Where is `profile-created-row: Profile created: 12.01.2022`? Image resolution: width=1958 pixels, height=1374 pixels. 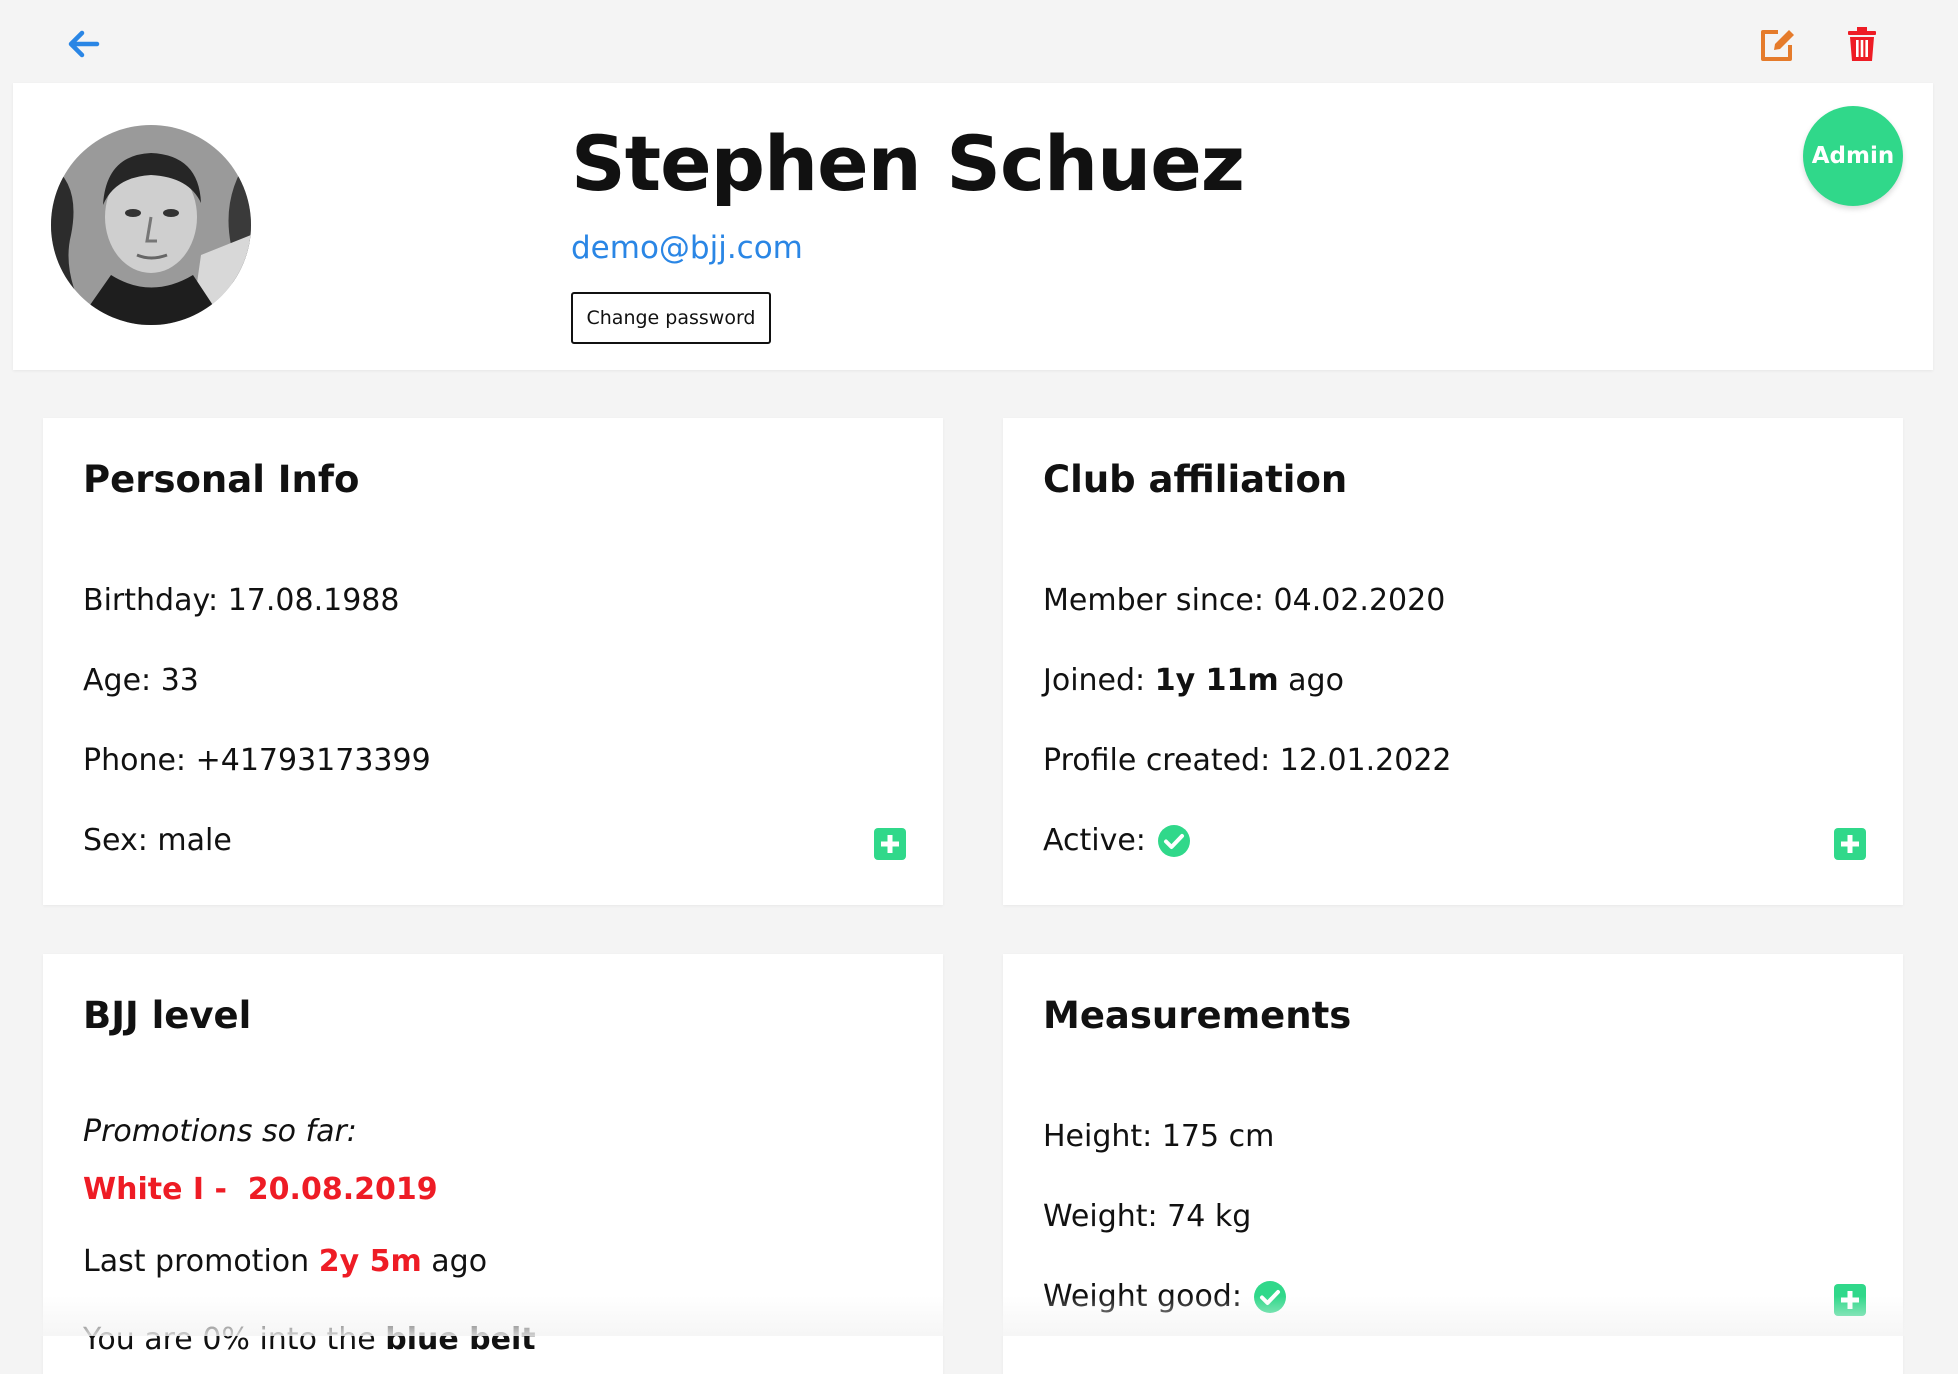
profile-created-row: Profile created: 12.01.2022 is located at coordinates (1247, 760).